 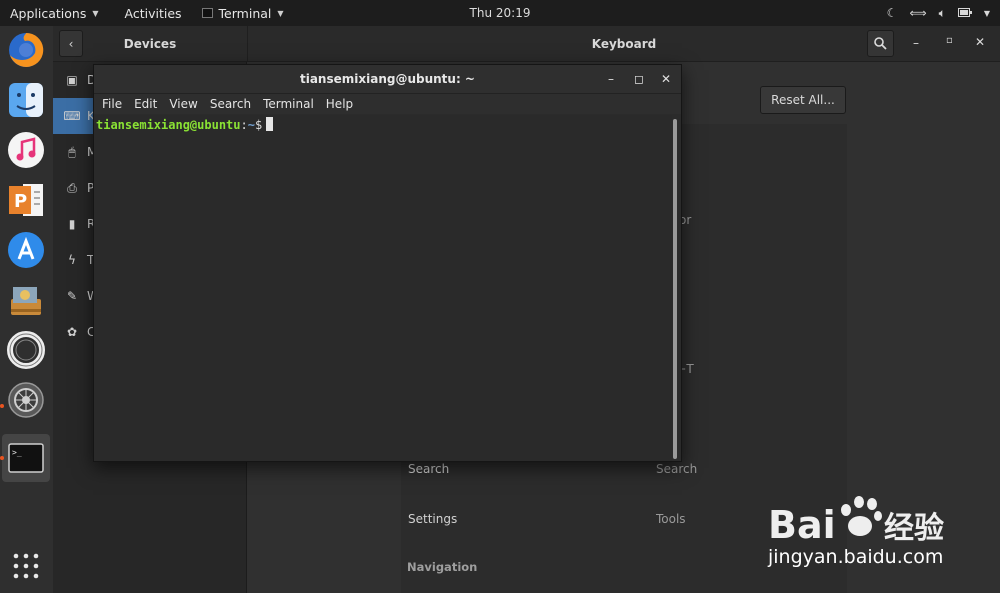 I want to click on wacom-icon: ✎, so click(x=72, y=296).